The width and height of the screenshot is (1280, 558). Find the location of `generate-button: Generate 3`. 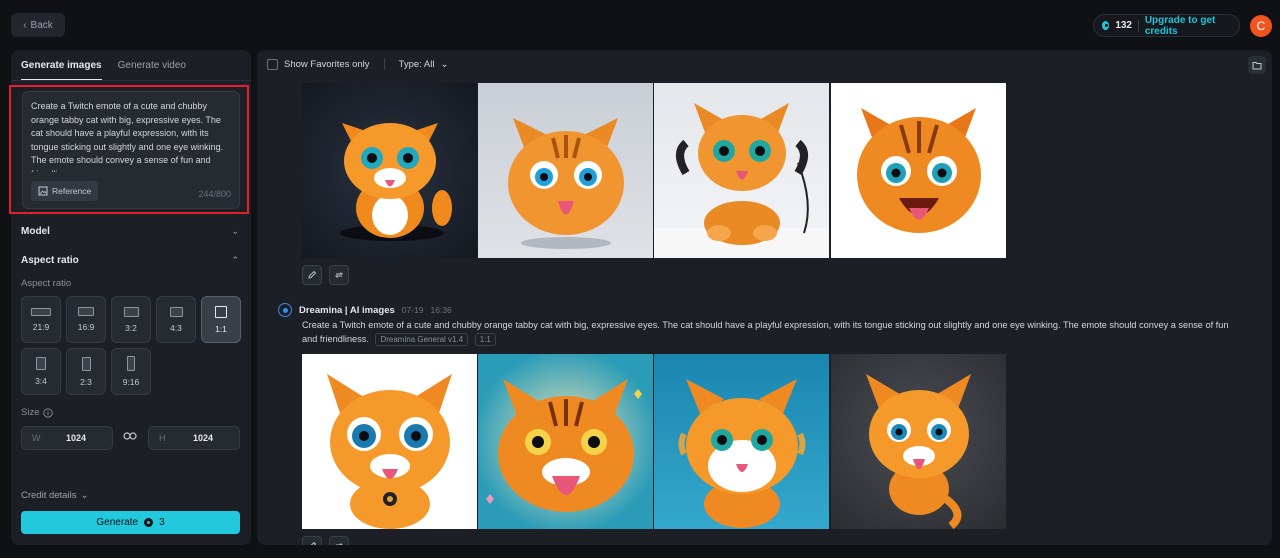

generate-button: Generate 3 is located at coordinates (130, 522).